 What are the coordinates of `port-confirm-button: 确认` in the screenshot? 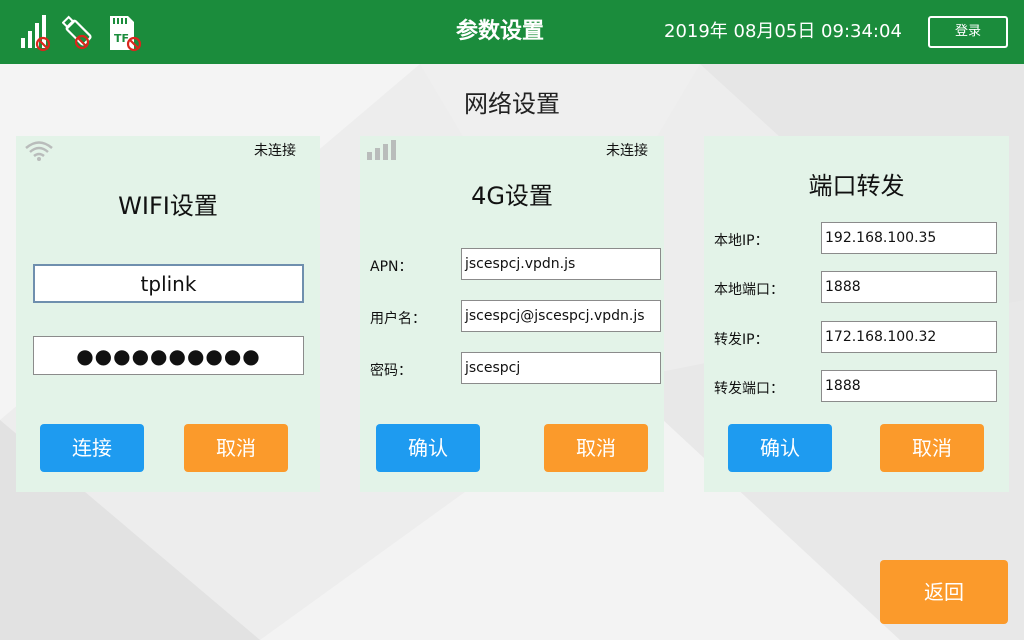 It's located at (780, 448).